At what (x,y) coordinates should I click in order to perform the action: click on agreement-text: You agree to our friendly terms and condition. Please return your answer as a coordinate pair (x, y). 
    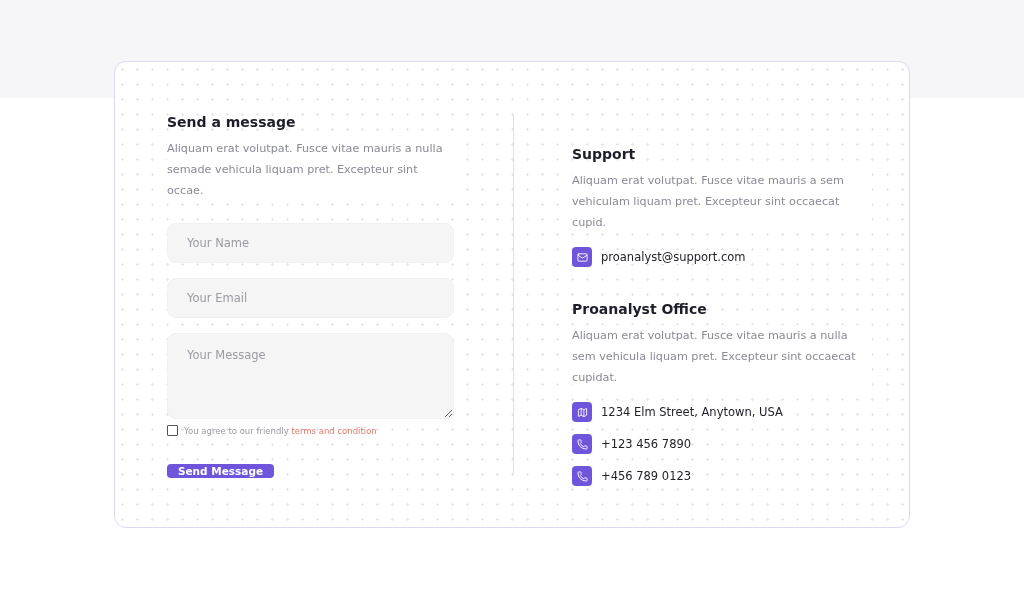
    Looking at the image, I should click on (280, 430).